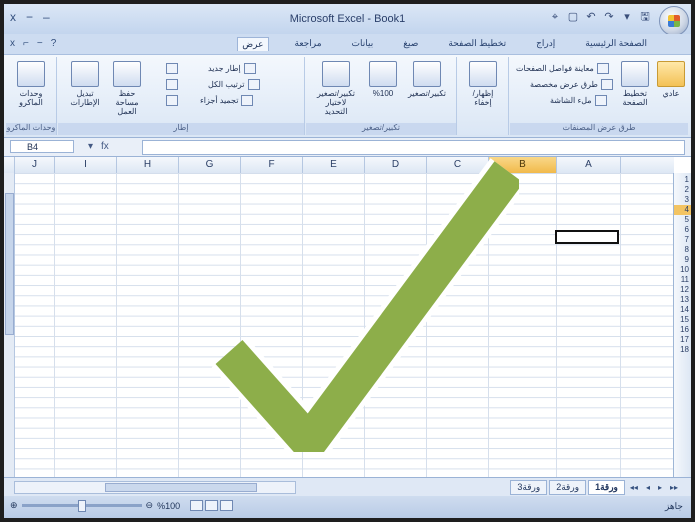  What do you see at coordinates (571, 84) in the screenshot?
I see `custom-views-button: طرق عرض مخصصة` at bounding box center [571, 84].